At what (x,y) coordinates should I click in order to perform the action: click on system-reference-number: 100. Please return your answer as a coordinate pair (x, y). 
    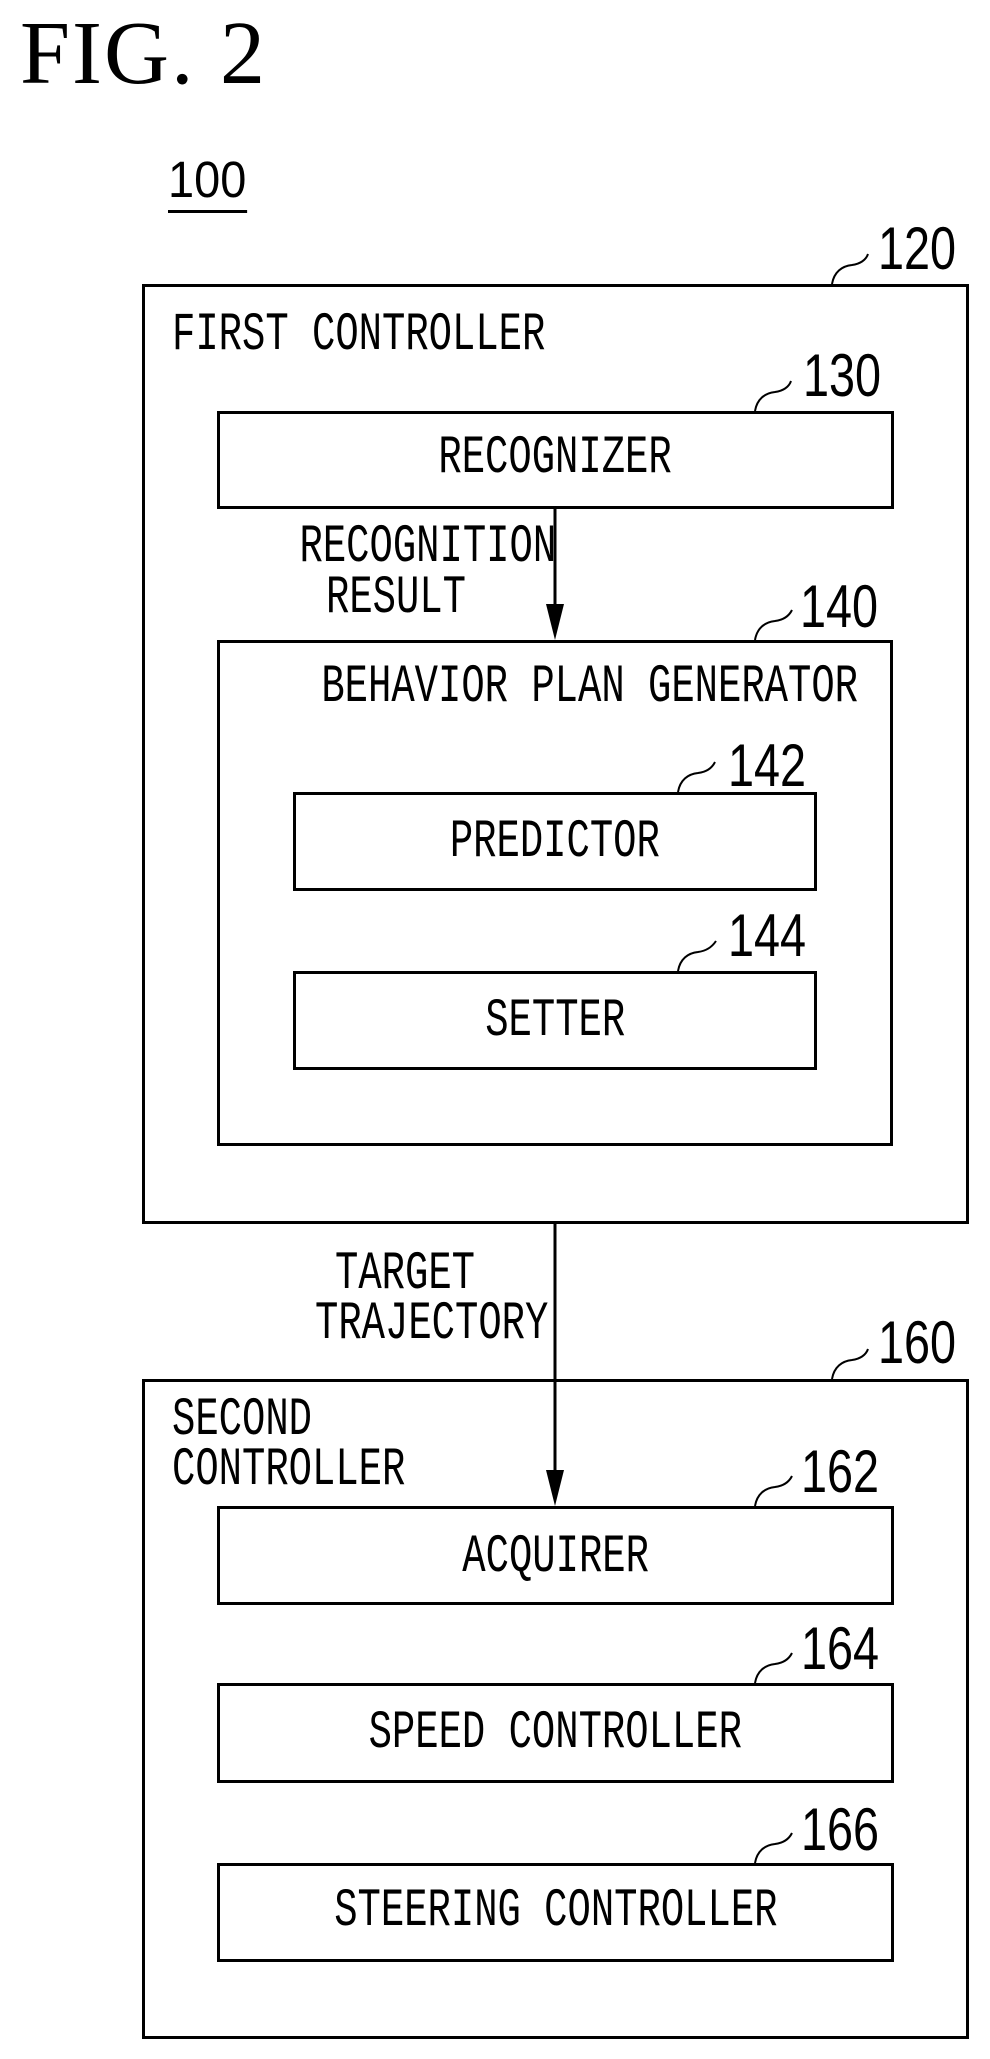
    Looking at the image, I should click on (208, 181).